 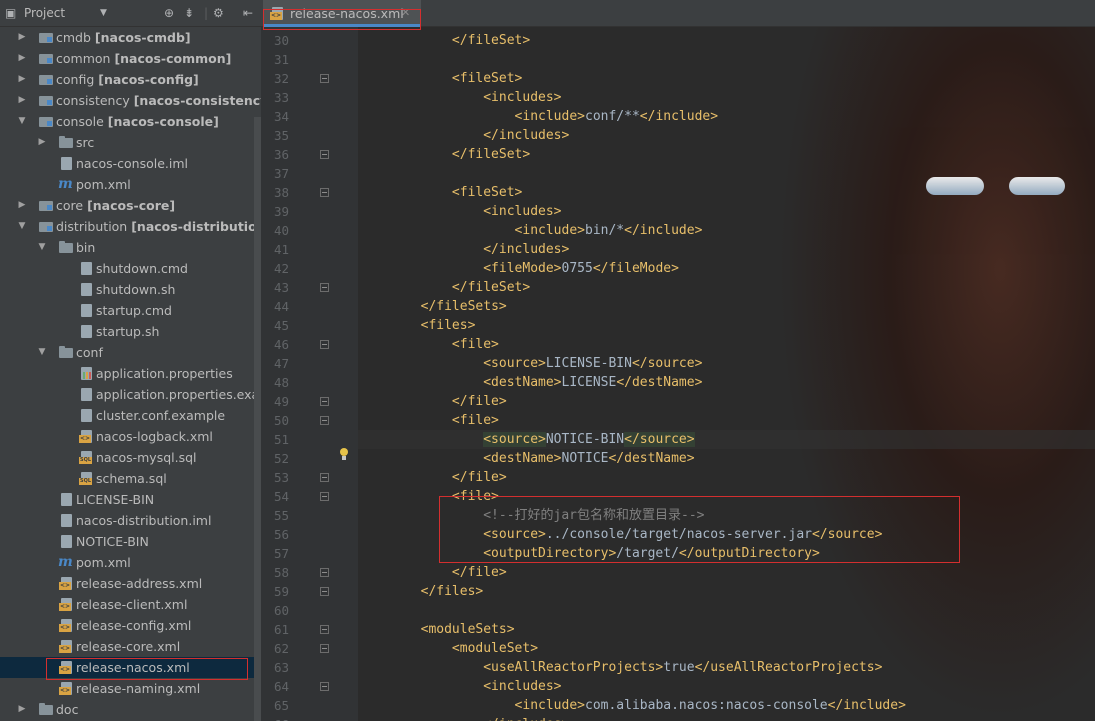 I want to click on tree-item: release-address.xml, so click(x=130, y=583).